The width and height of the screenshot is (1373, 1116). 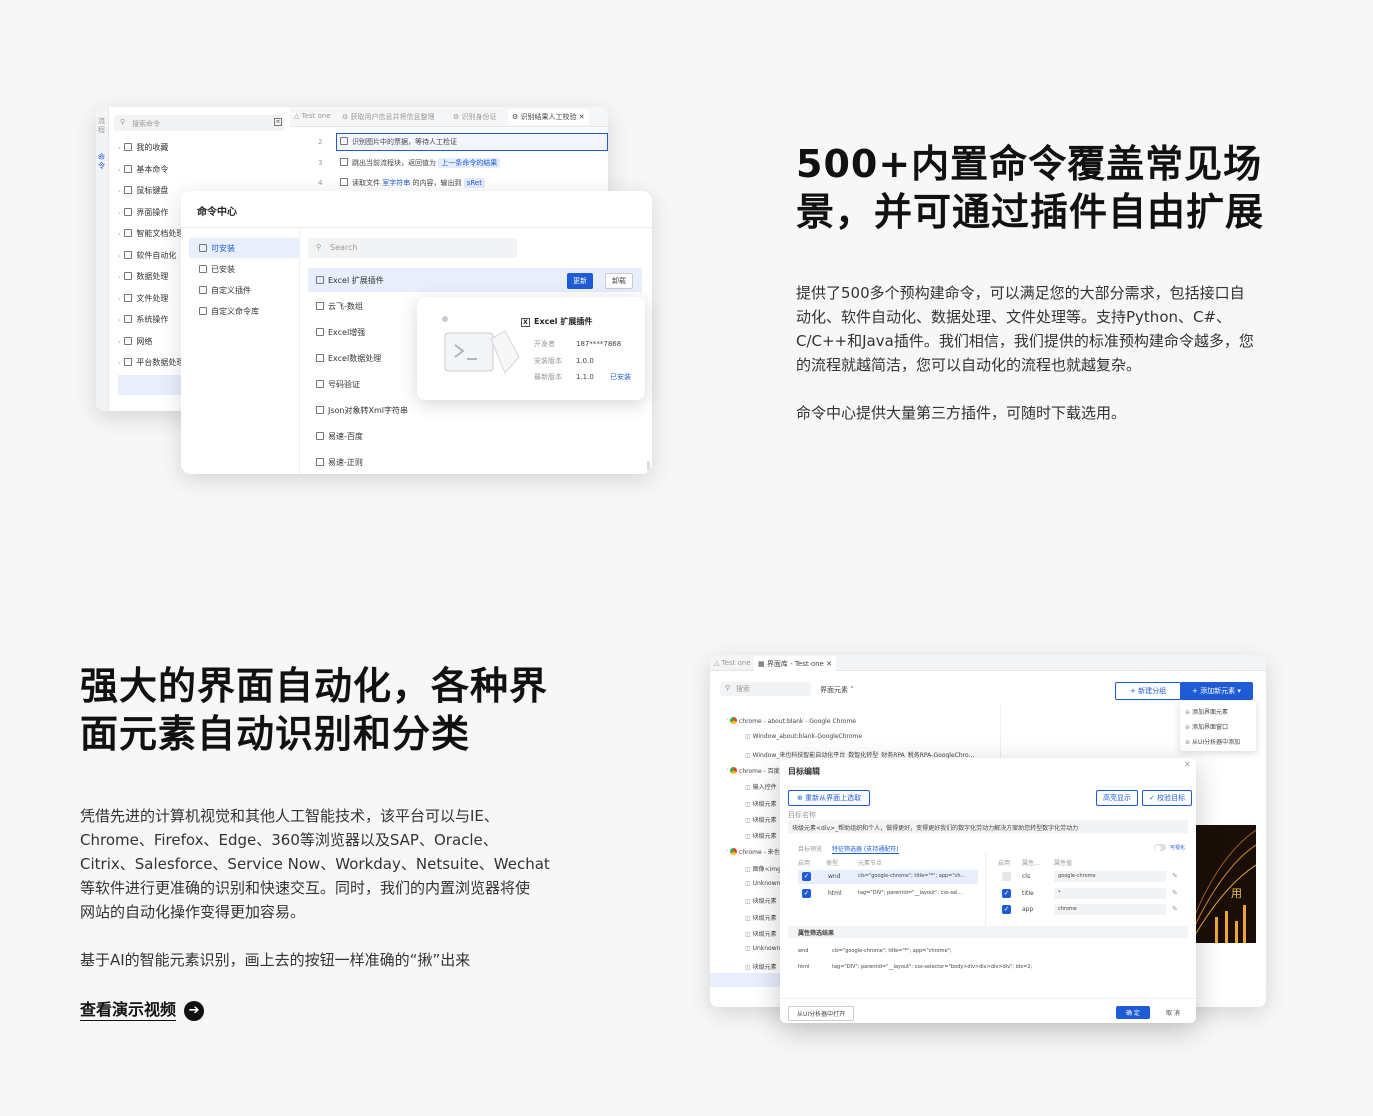 I want to click on demo-video-link: 查看演示视频 ➔, so click(x=142, y=1008).